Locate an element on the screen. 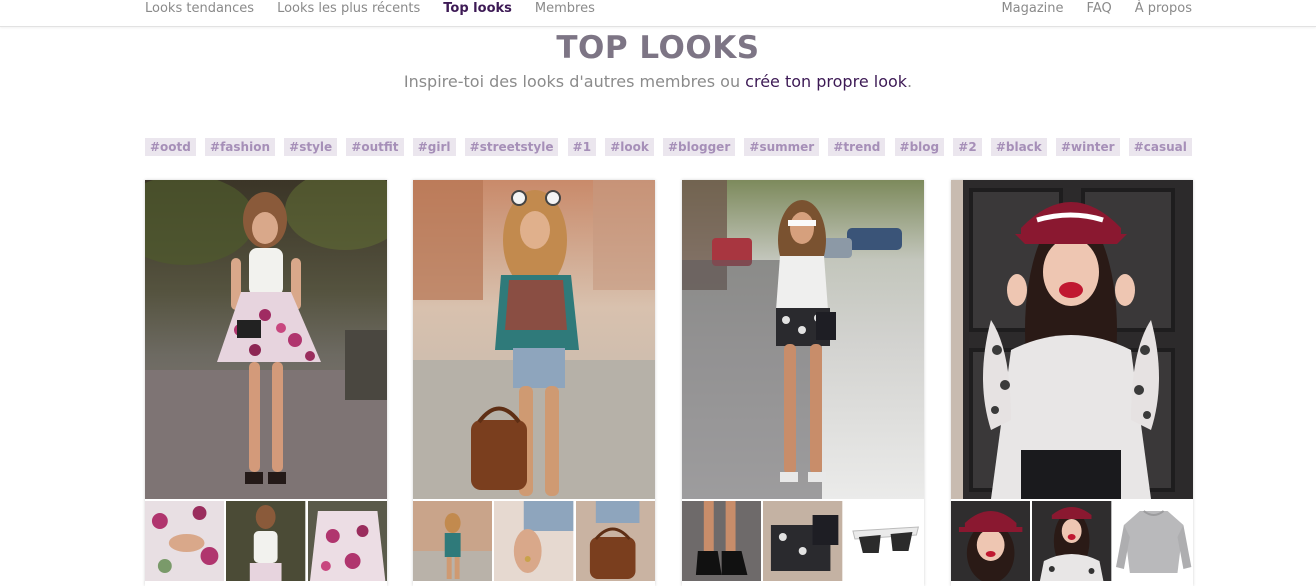 This screenshot has width=1316, height=586. black-heels-photo is located at coordinates (722, 541).